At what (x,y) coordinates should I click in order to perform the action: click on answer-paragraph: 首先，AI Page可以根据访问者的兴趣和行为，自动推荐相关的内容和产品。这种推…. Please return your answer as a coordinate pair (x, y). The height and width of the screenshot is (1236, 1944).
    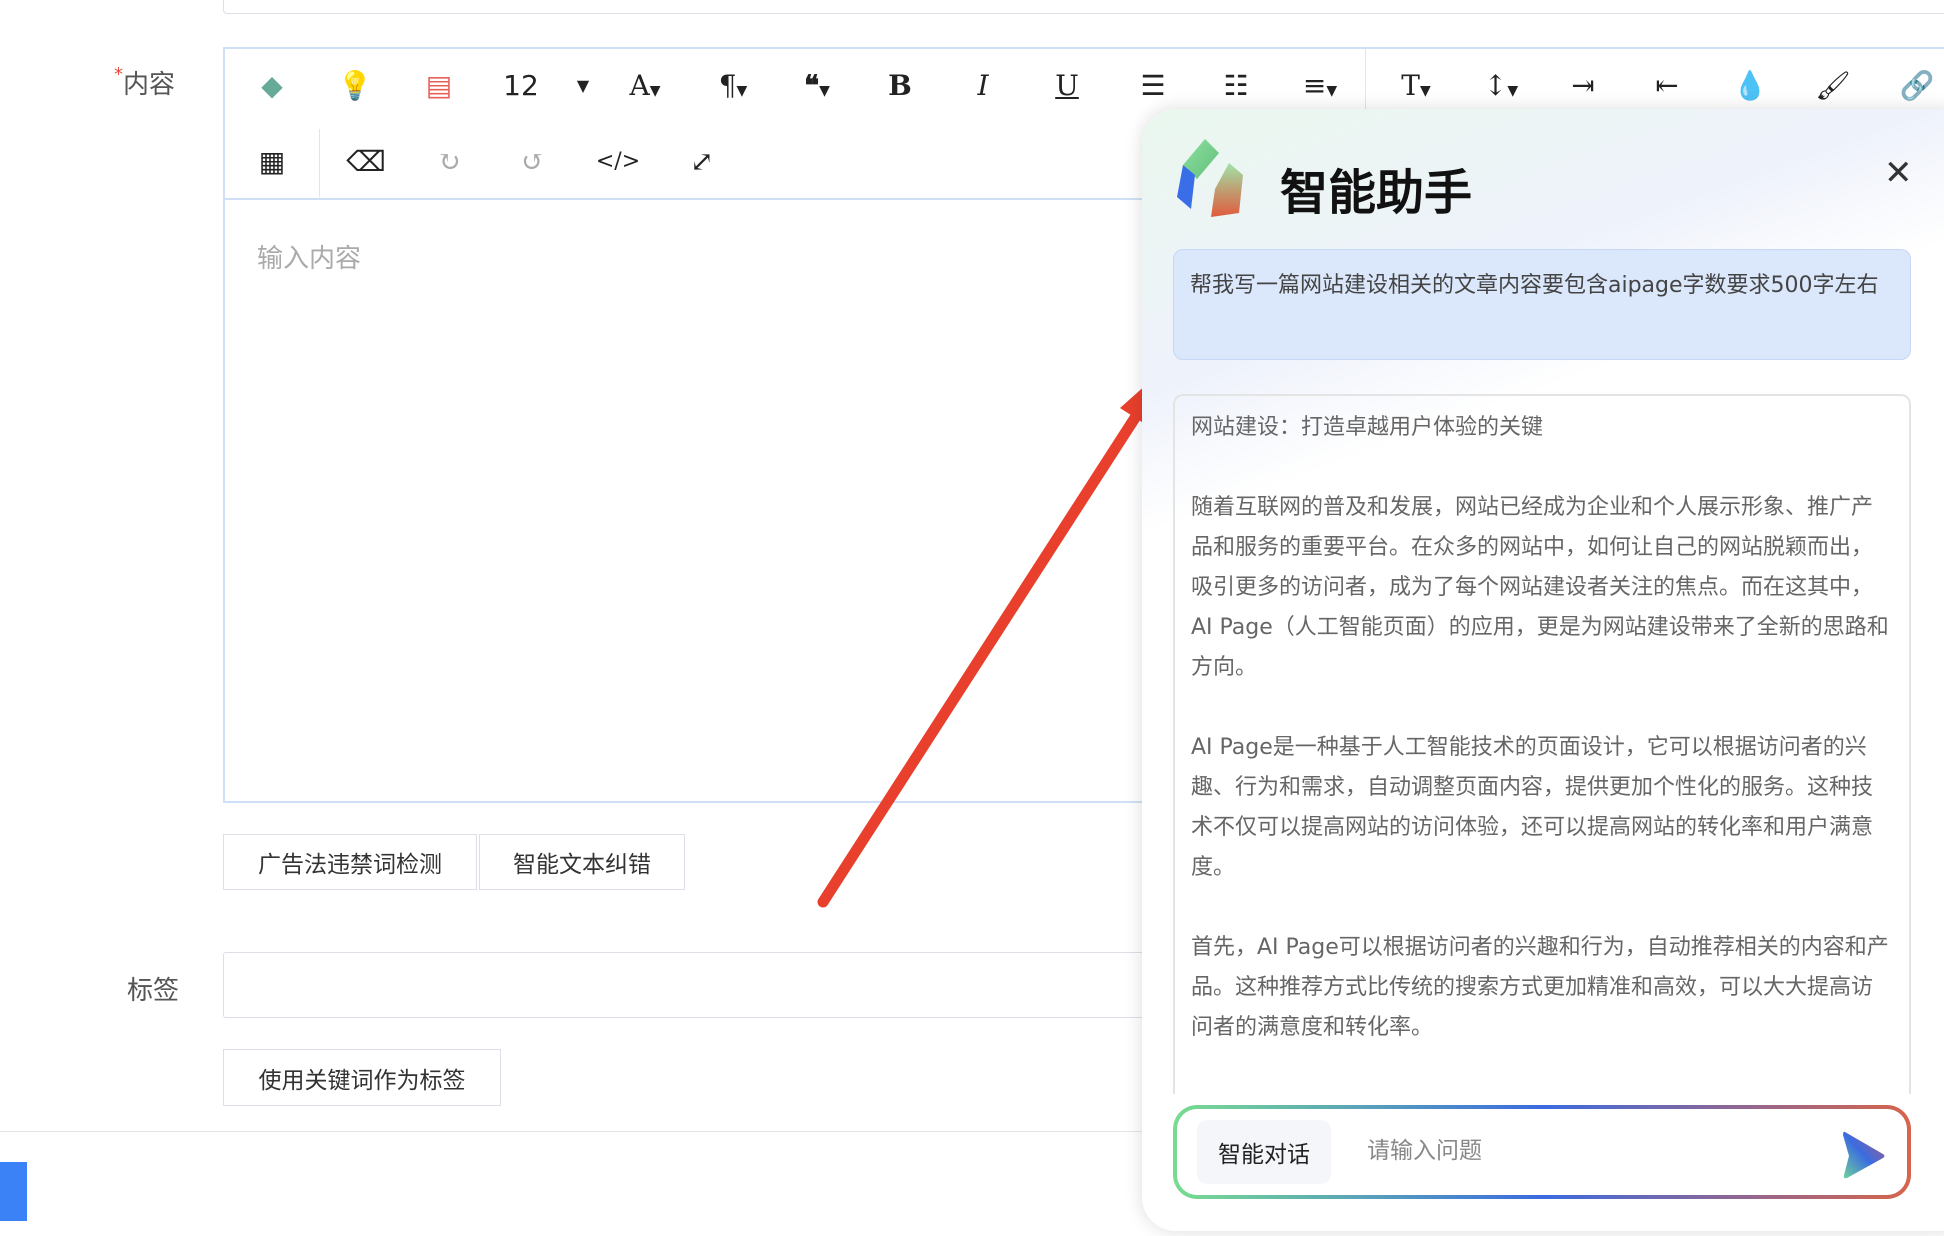
    Looking at the image, I should click on (1540, 987).